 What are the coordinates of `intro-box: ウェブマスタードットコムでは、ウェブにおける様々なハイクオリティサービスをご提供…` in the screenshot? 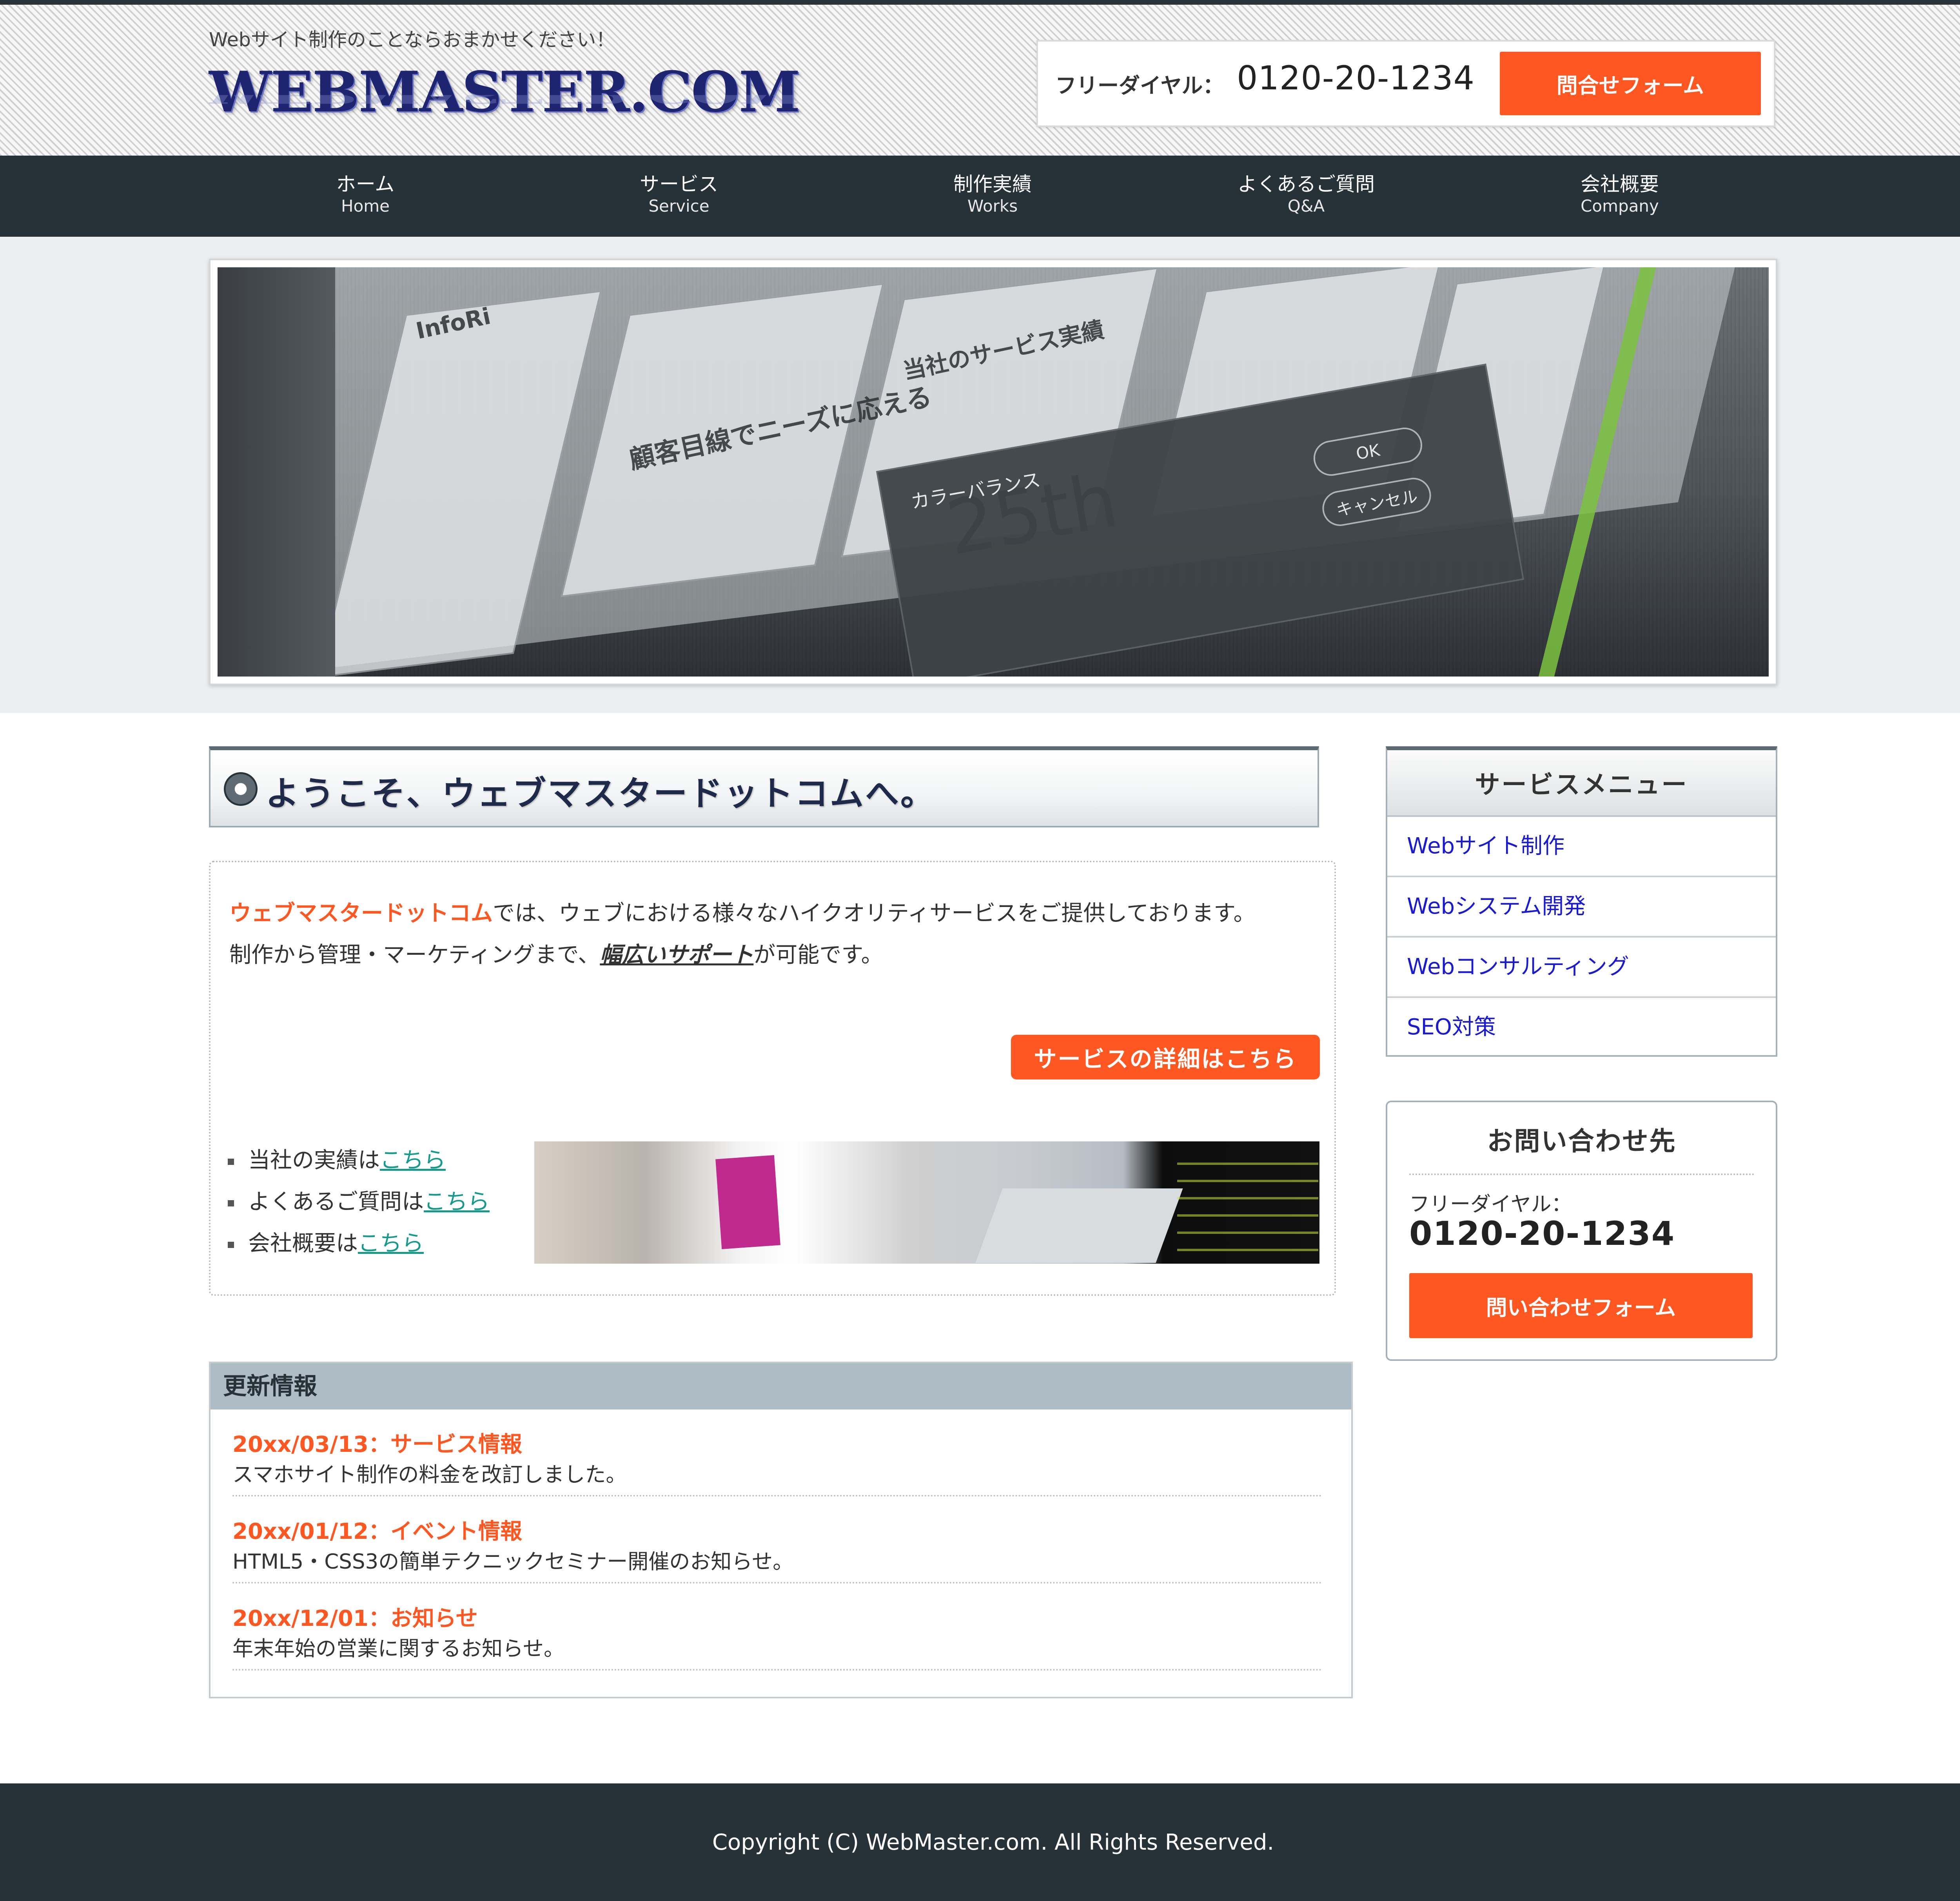 It's located at (772, 1078).